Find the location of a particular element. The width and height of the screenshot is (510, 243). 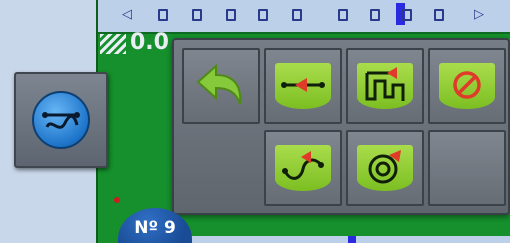

lightbar-left-arrow-icon: ◁ is located at coordinates (127, 14).